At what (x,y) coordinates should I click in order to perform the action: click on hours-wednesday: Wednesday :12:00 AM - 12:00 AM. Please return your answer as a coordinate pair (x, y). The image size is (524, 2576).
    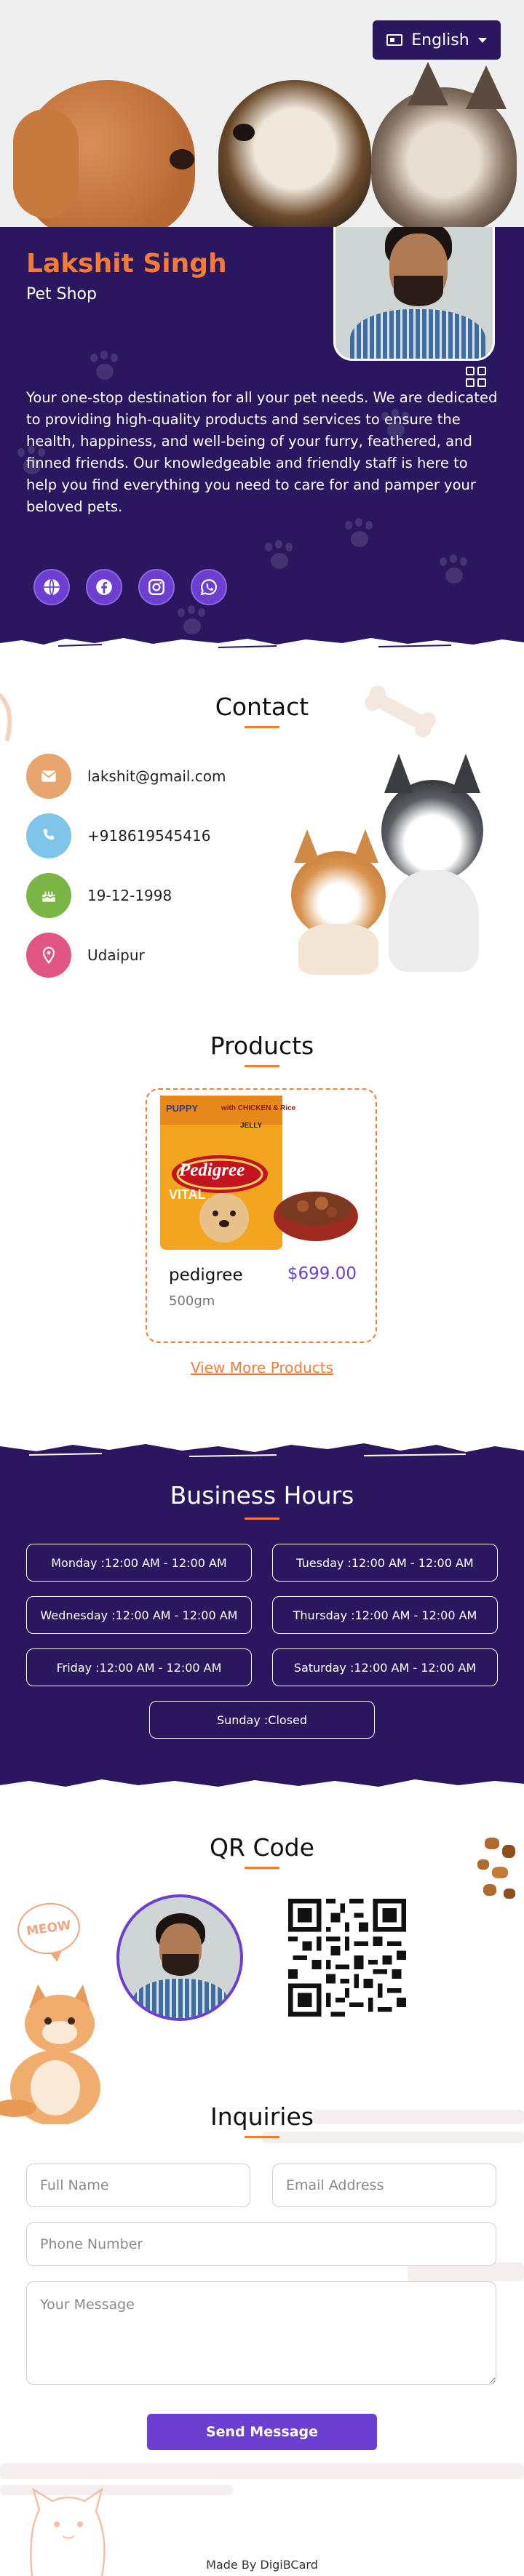
    Looking at the image, I should click on (139, 1615).